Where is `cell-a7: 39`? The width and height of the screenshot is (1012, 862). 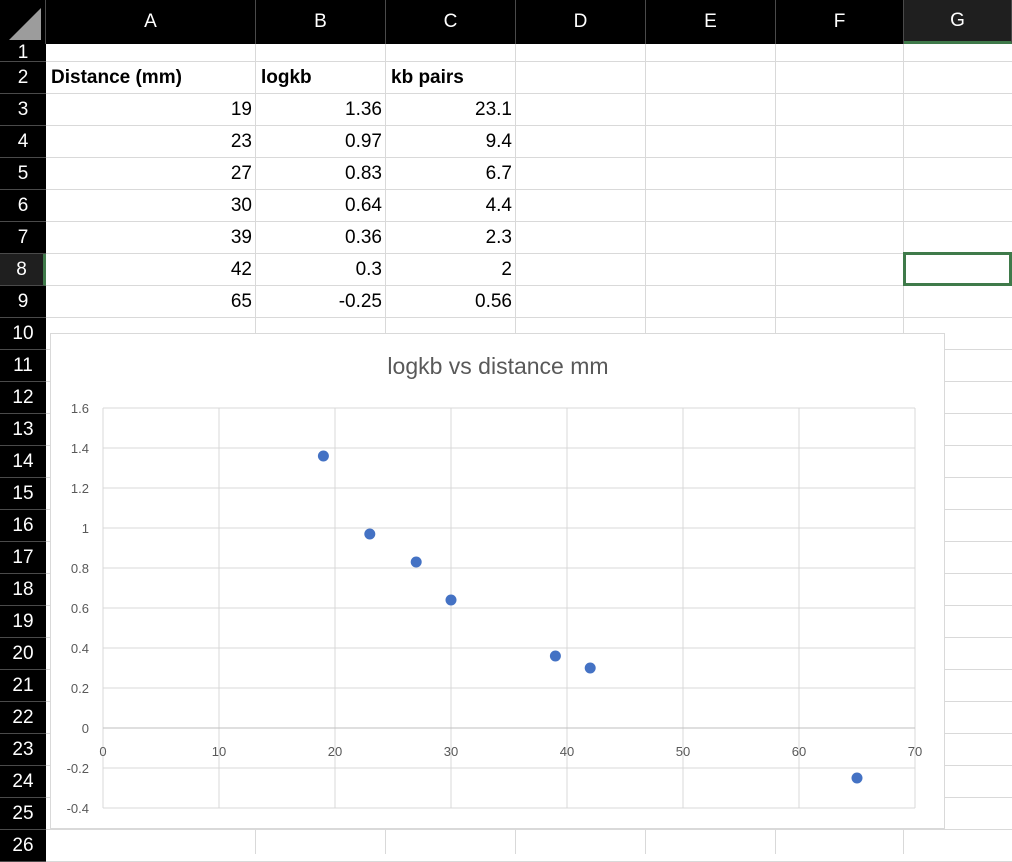 cell-a7: 39 is located at coordinates (151, 237).